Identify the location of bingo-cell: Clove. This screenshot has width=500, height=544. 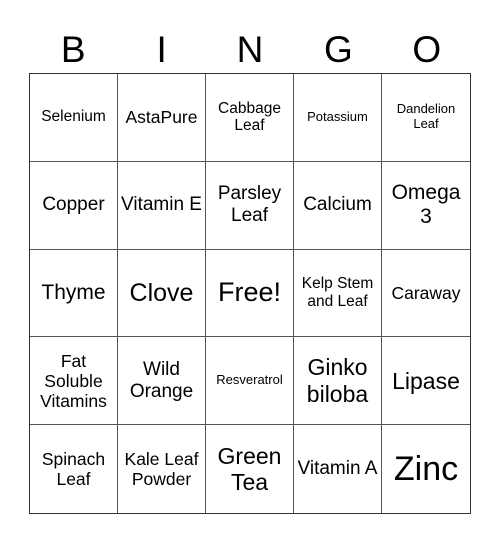
(162, 293).